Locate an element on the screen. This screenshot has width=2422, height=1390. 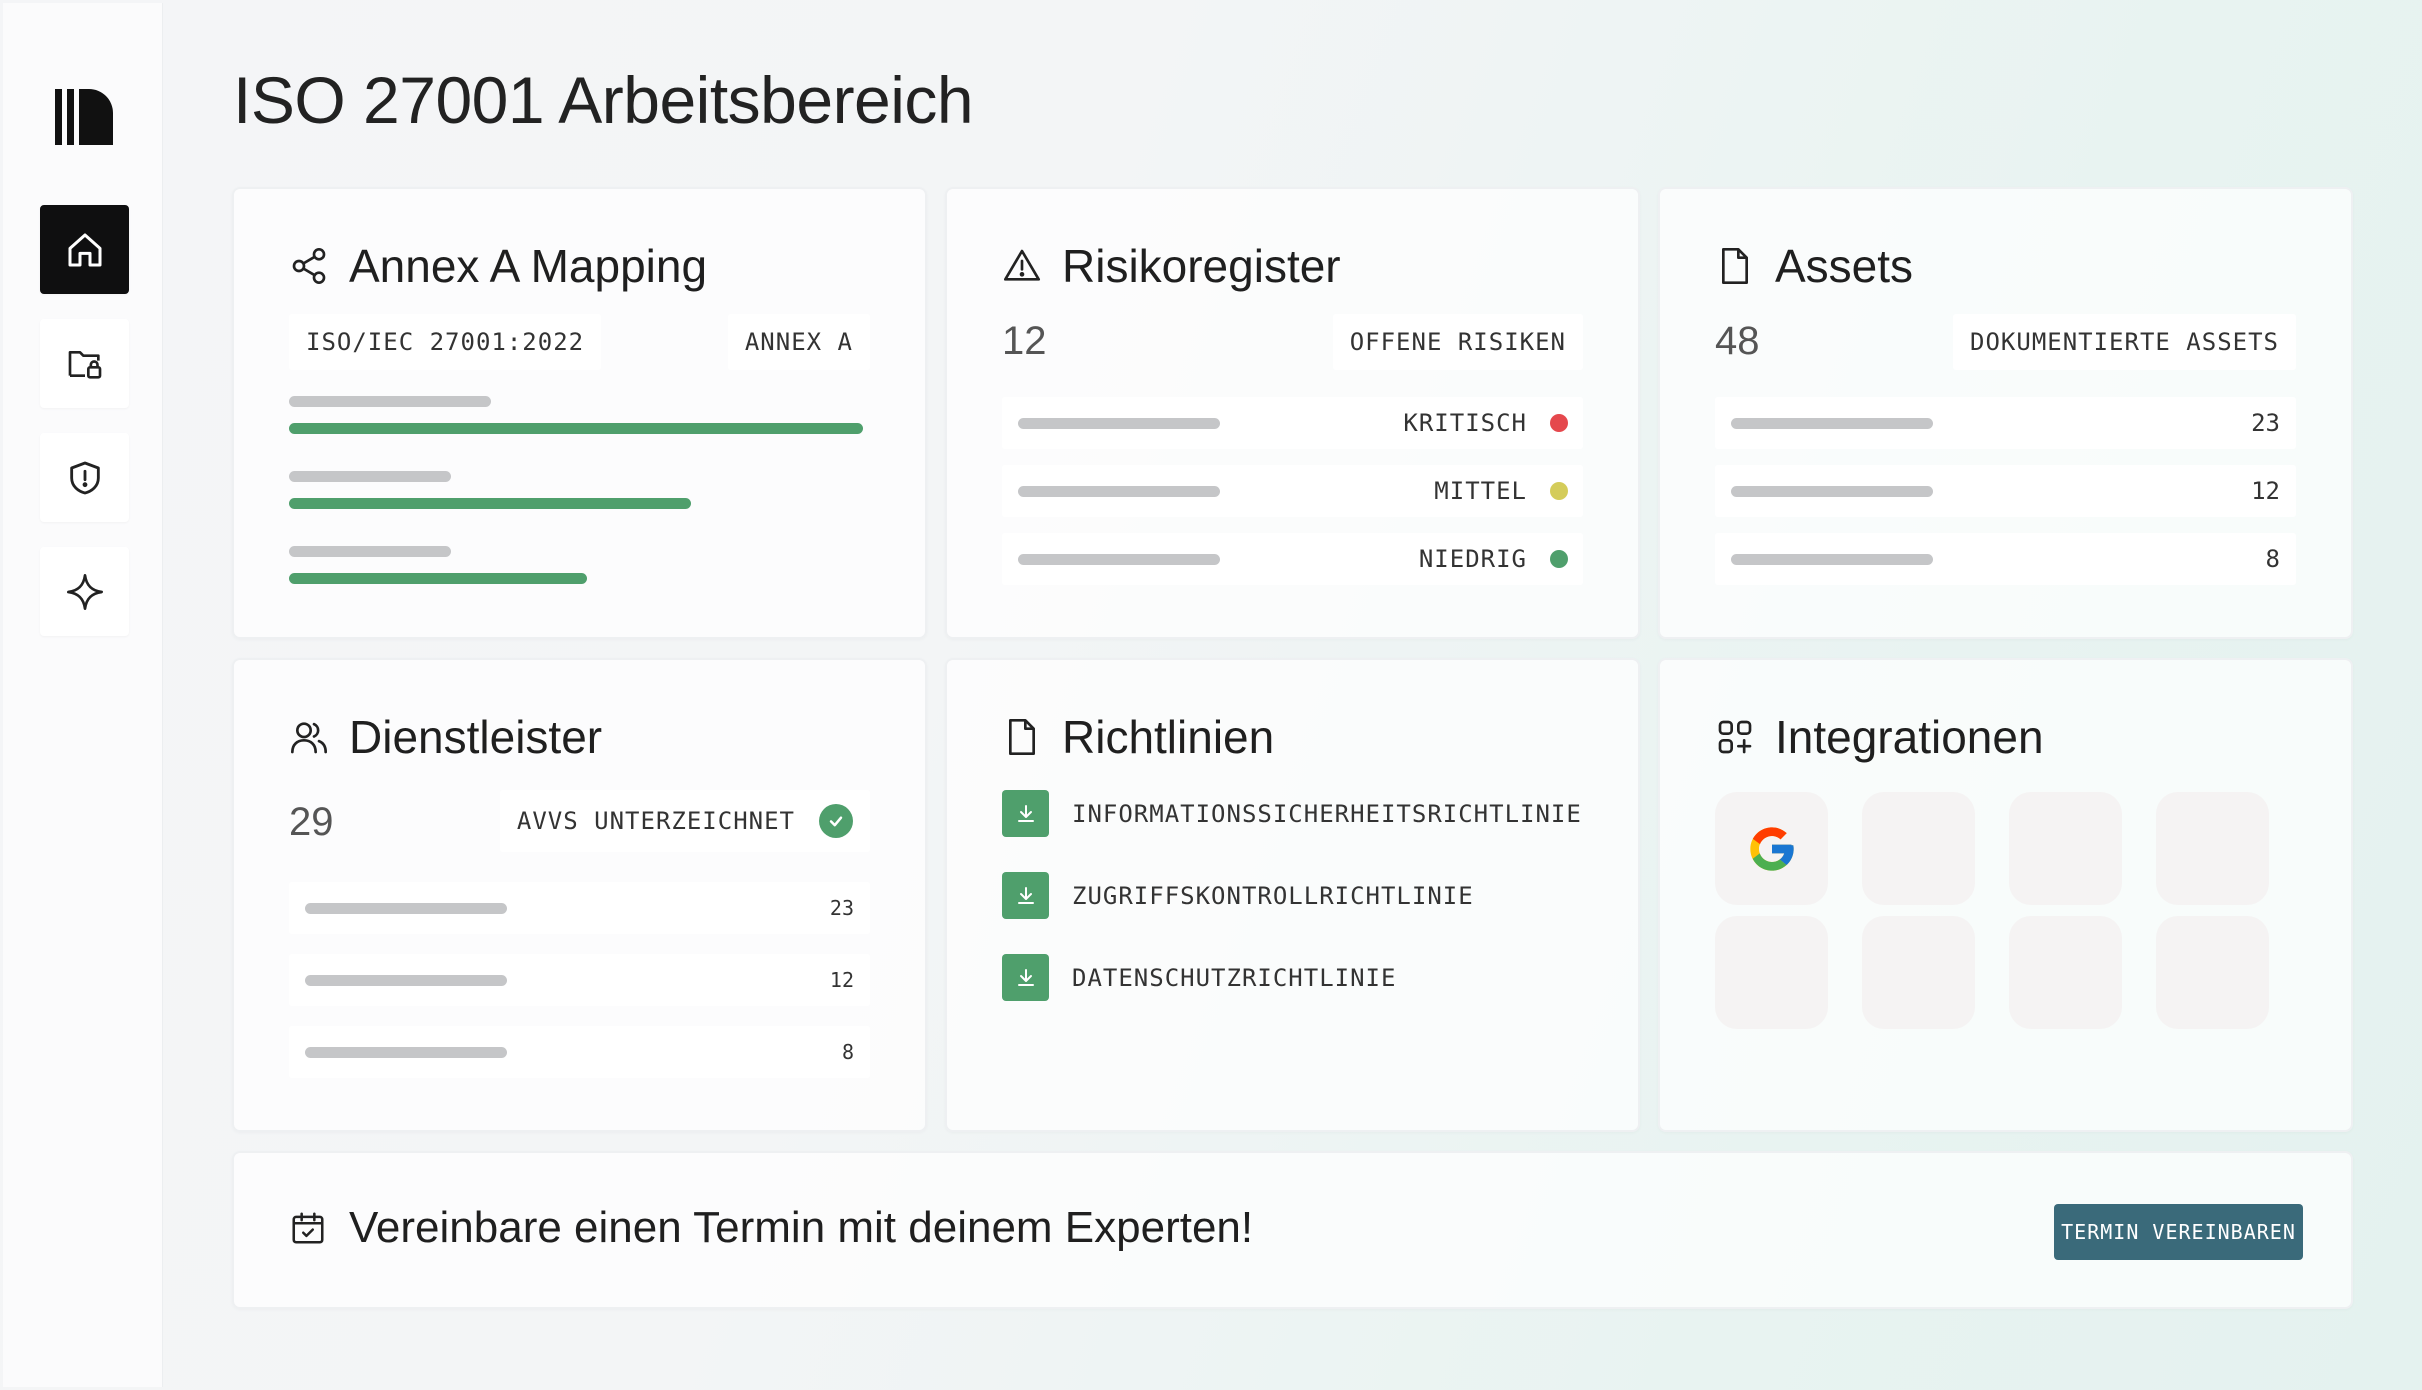
assets-card: Assets 48 DOKUMENTIERTE ASSETS 23 12 8 is located at coordinates (2005, 413).